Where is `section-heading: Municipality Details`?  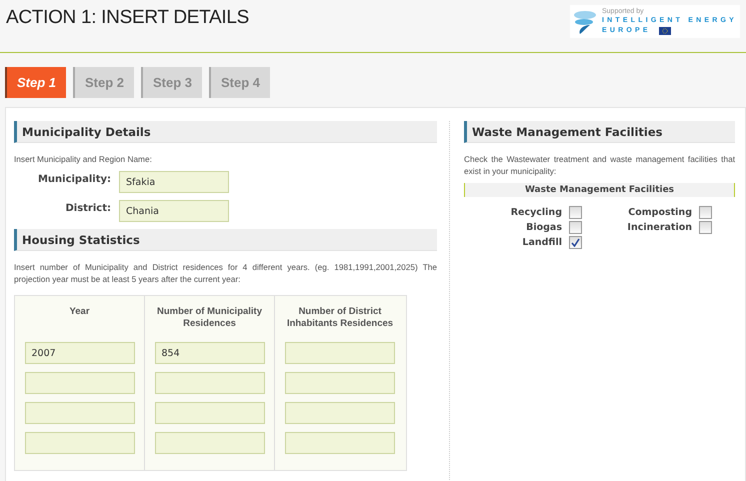
section-heading: Municipality Details is located at coordinates (225, 132).